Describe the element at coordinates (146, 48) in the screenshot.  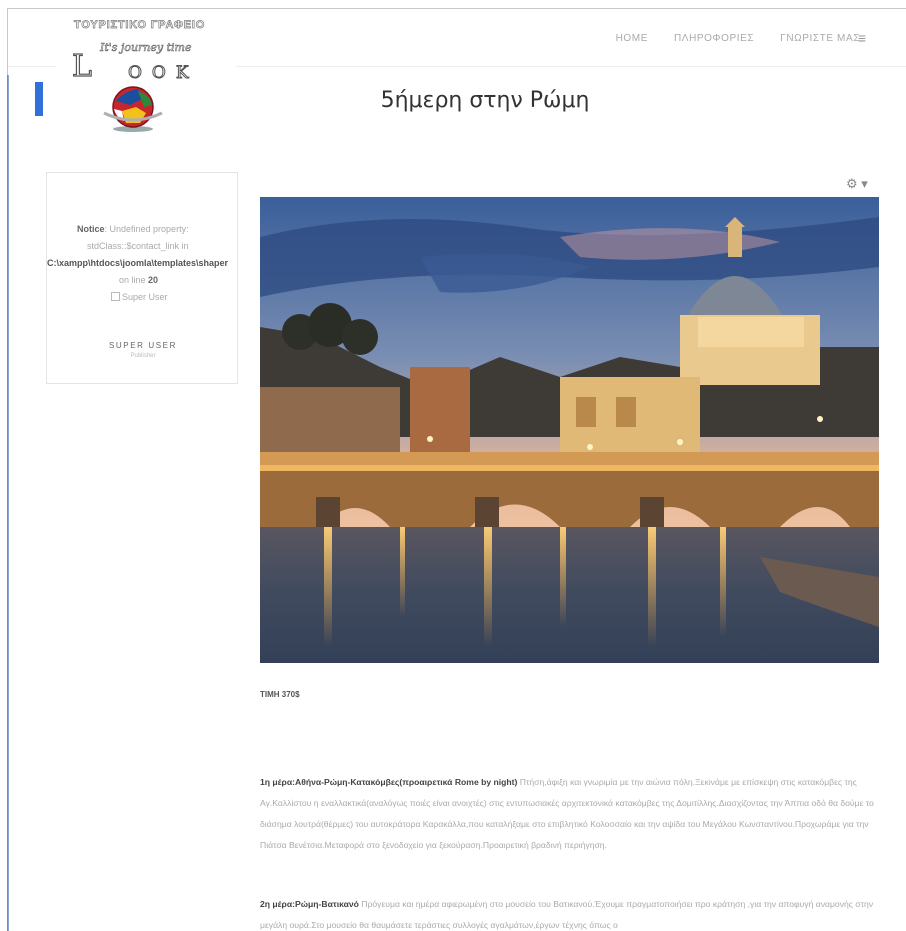
I see `logo-tagline: It's journey time` at that location.